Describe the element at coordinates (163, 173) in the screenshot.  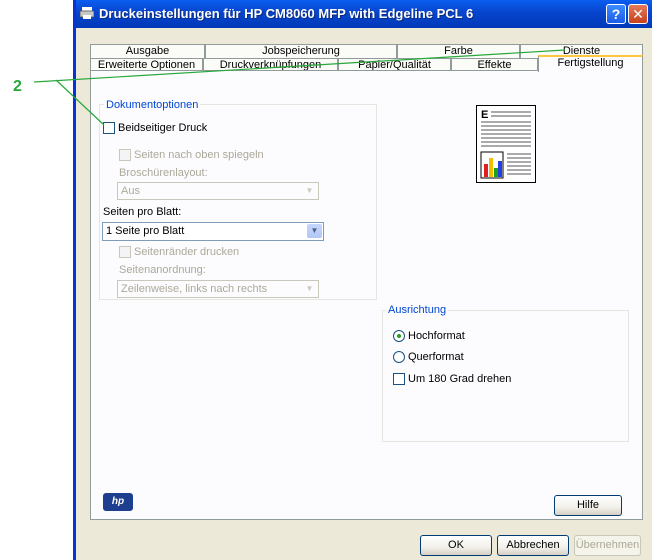
I see `booklet-layout-label: Broschürenlayout:` at that location.